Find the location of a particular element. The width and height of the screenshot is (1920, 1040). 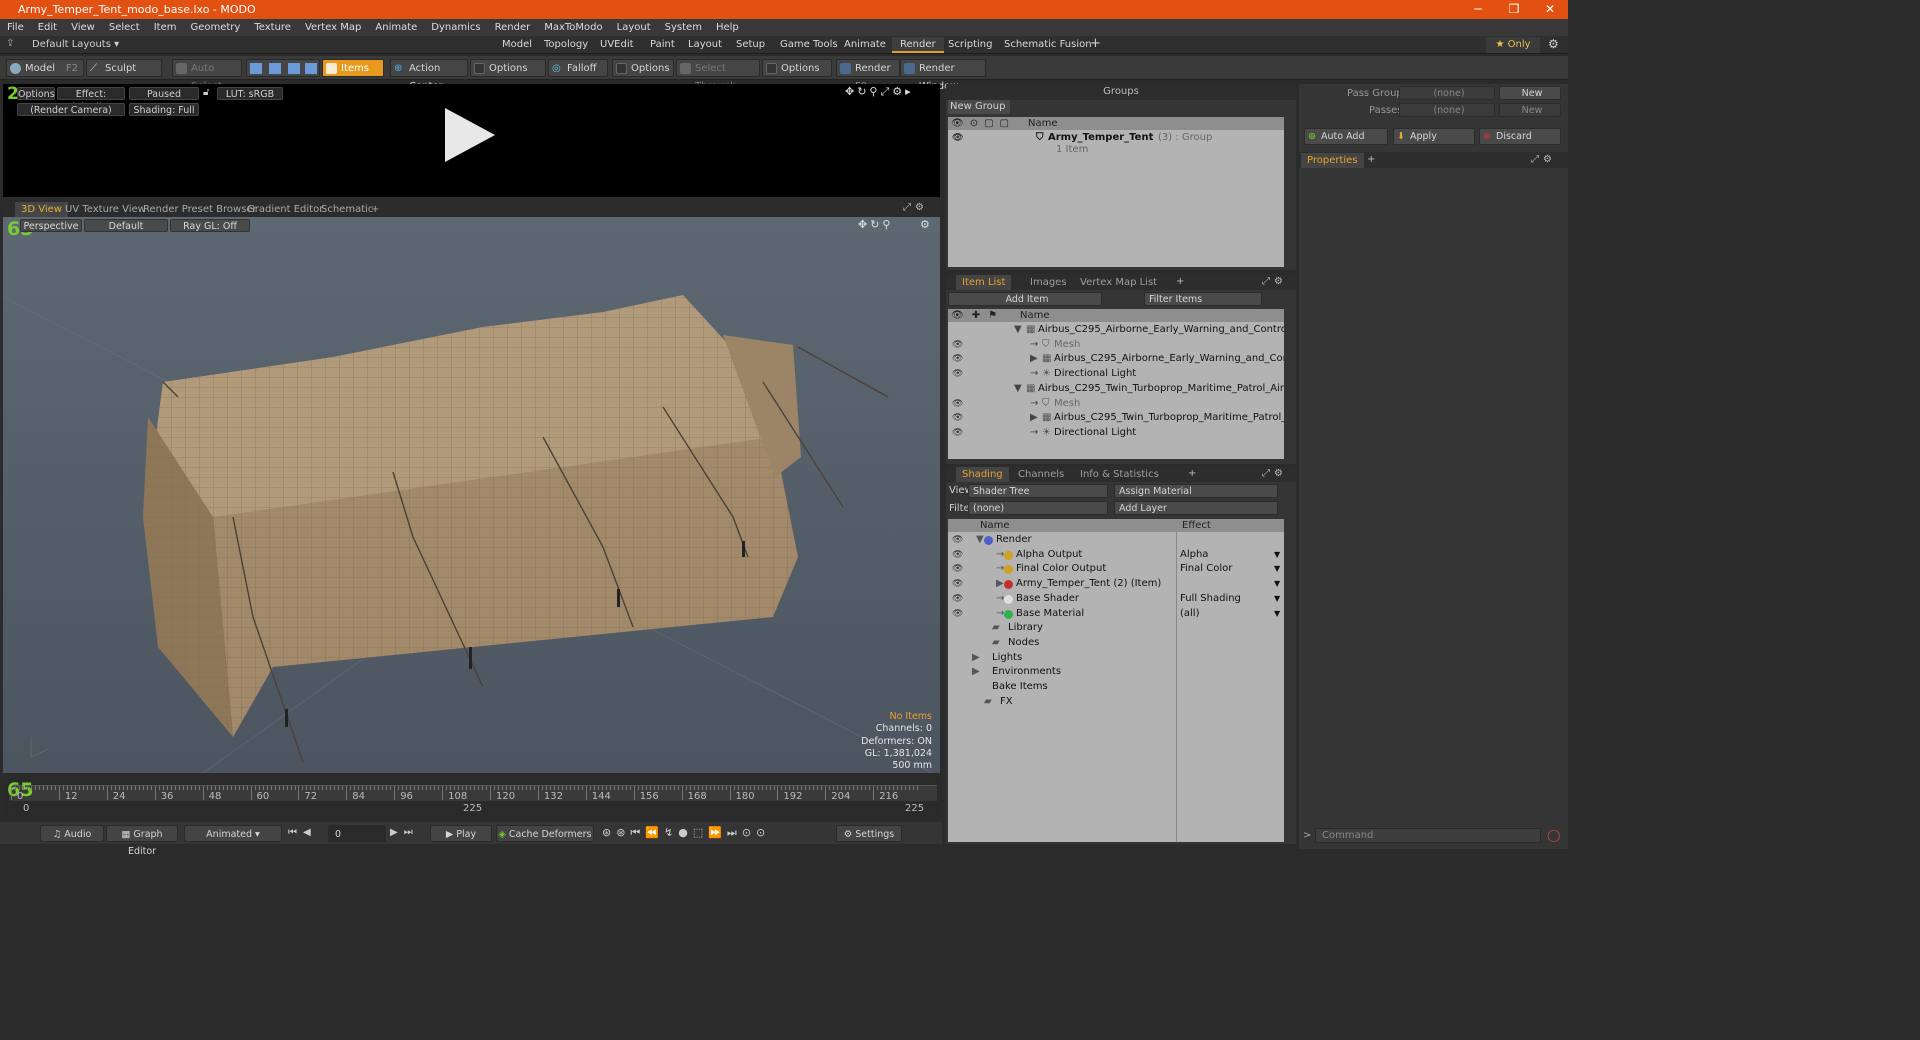

menu-item-help: Help is located at coordinates (727, 27).